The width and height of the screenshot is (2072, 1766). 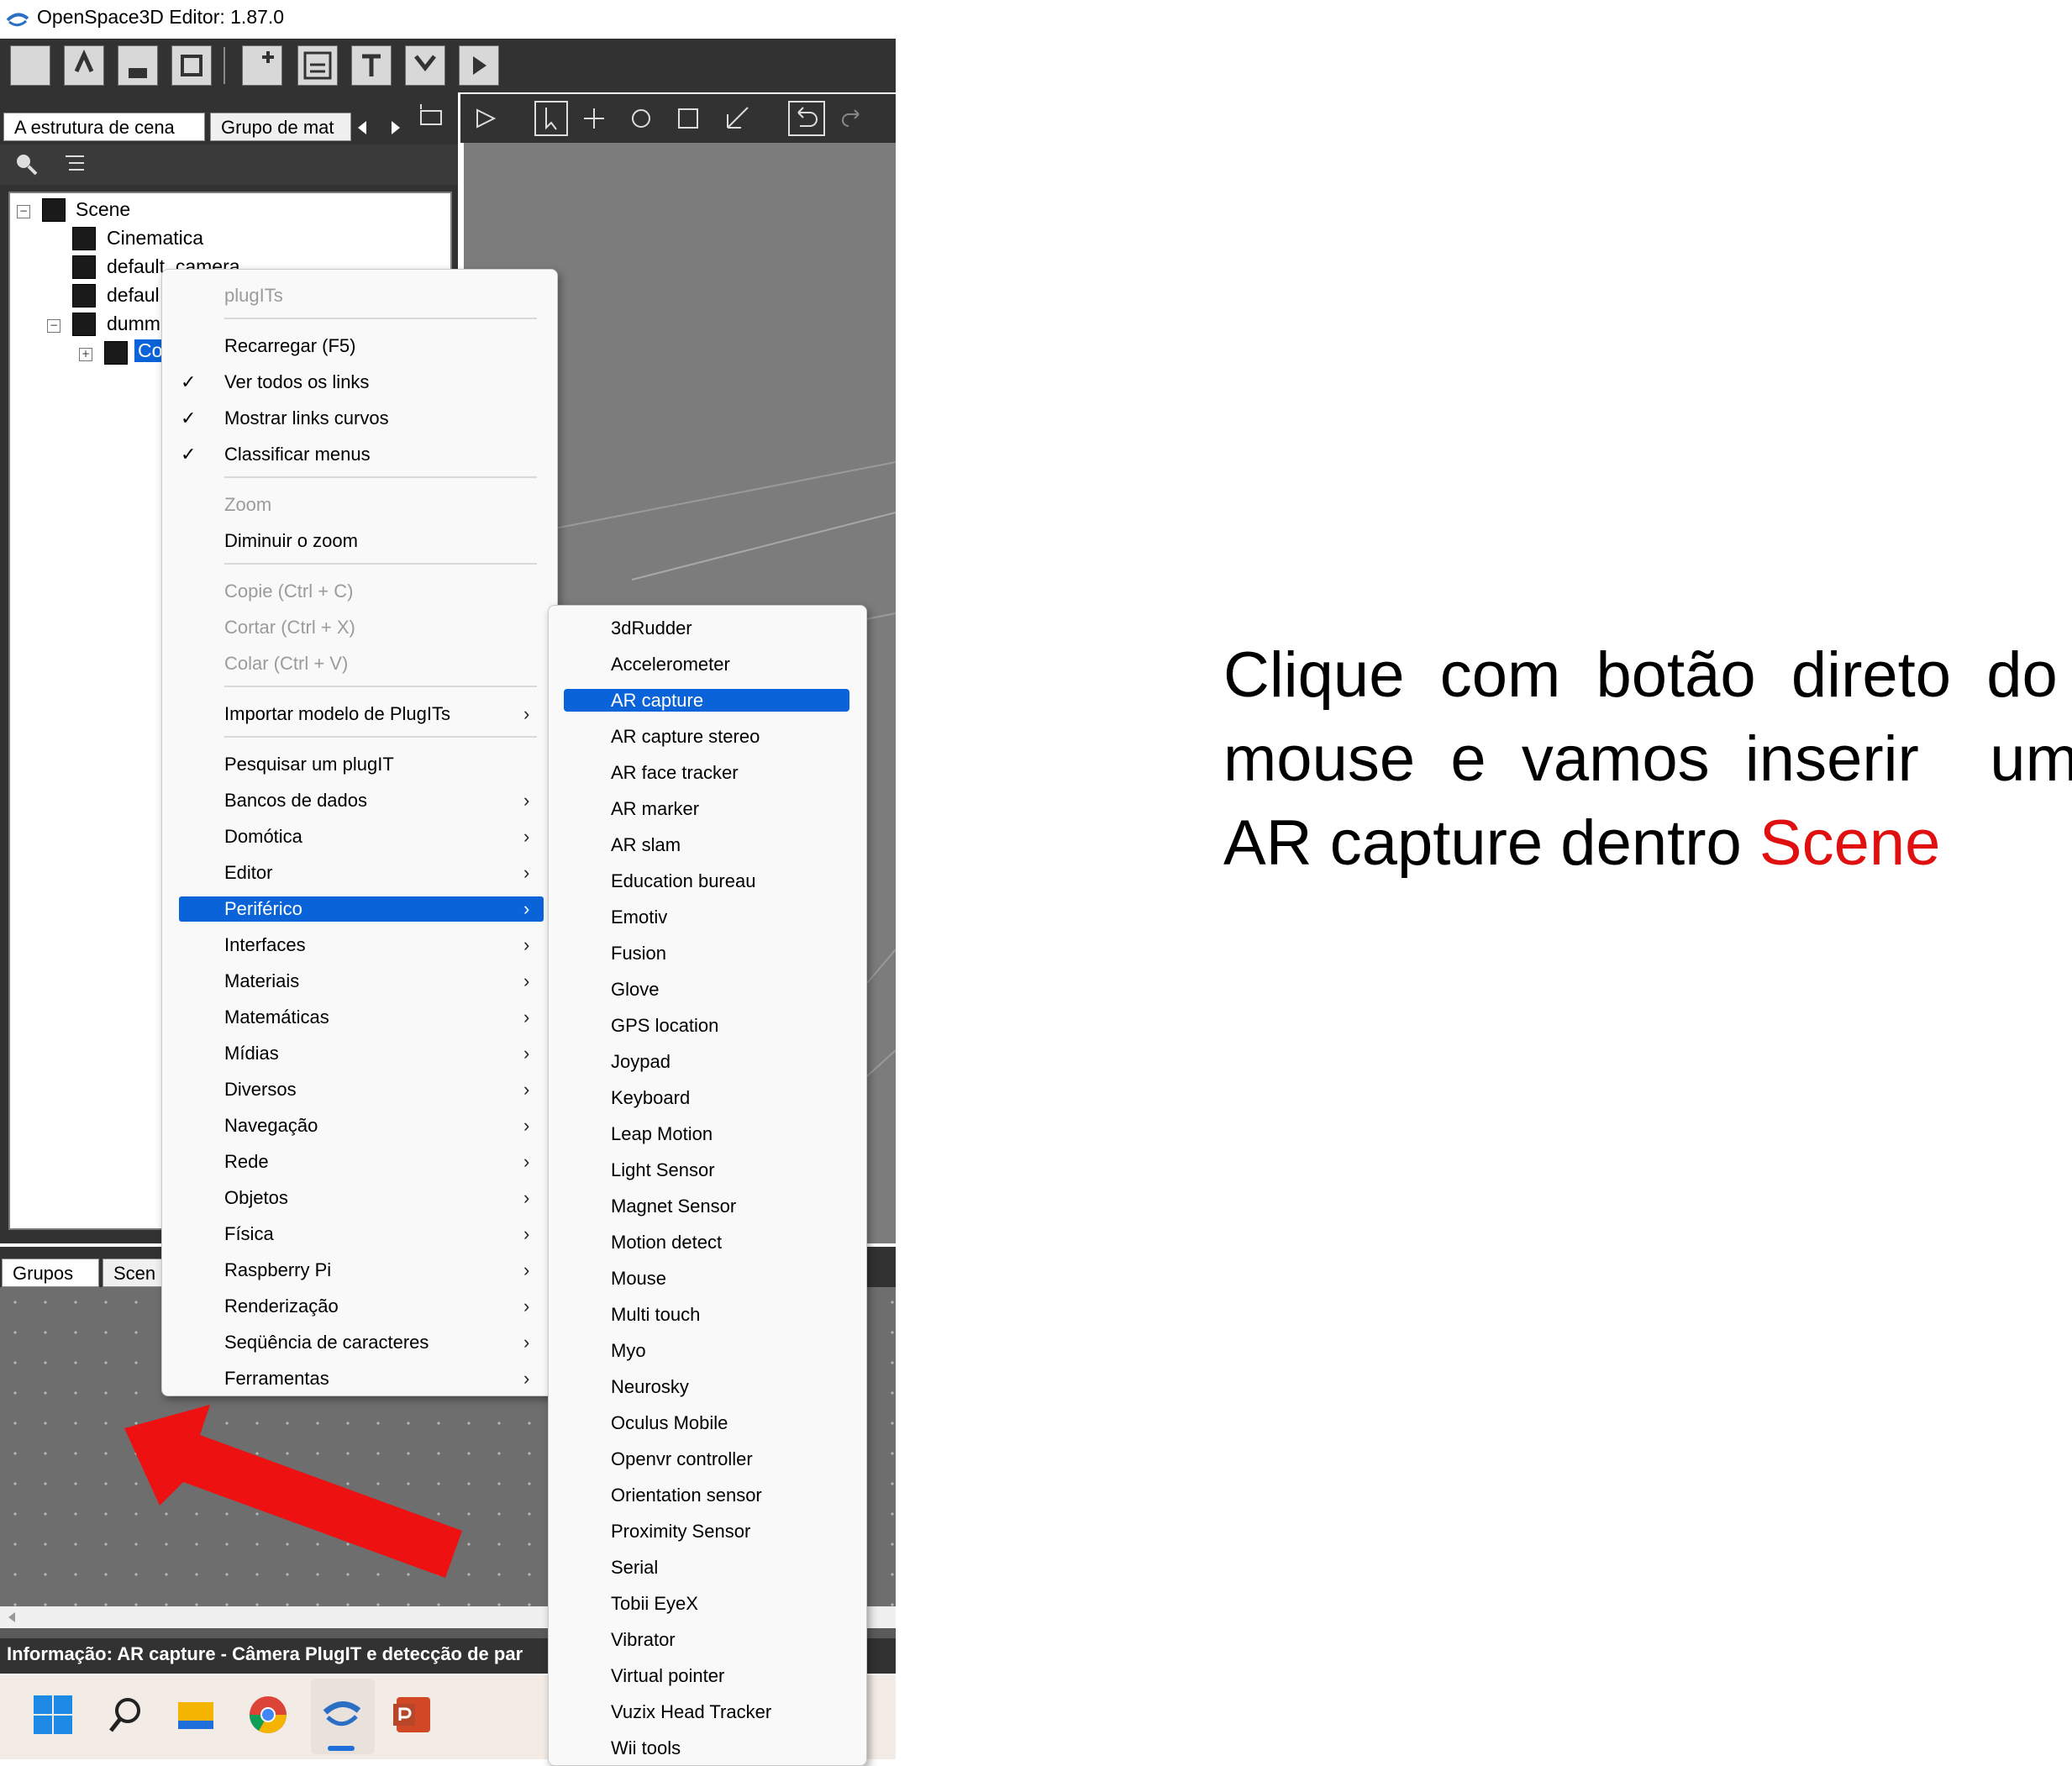 I want to click on save-as-icon, so click(x=191, y=66).